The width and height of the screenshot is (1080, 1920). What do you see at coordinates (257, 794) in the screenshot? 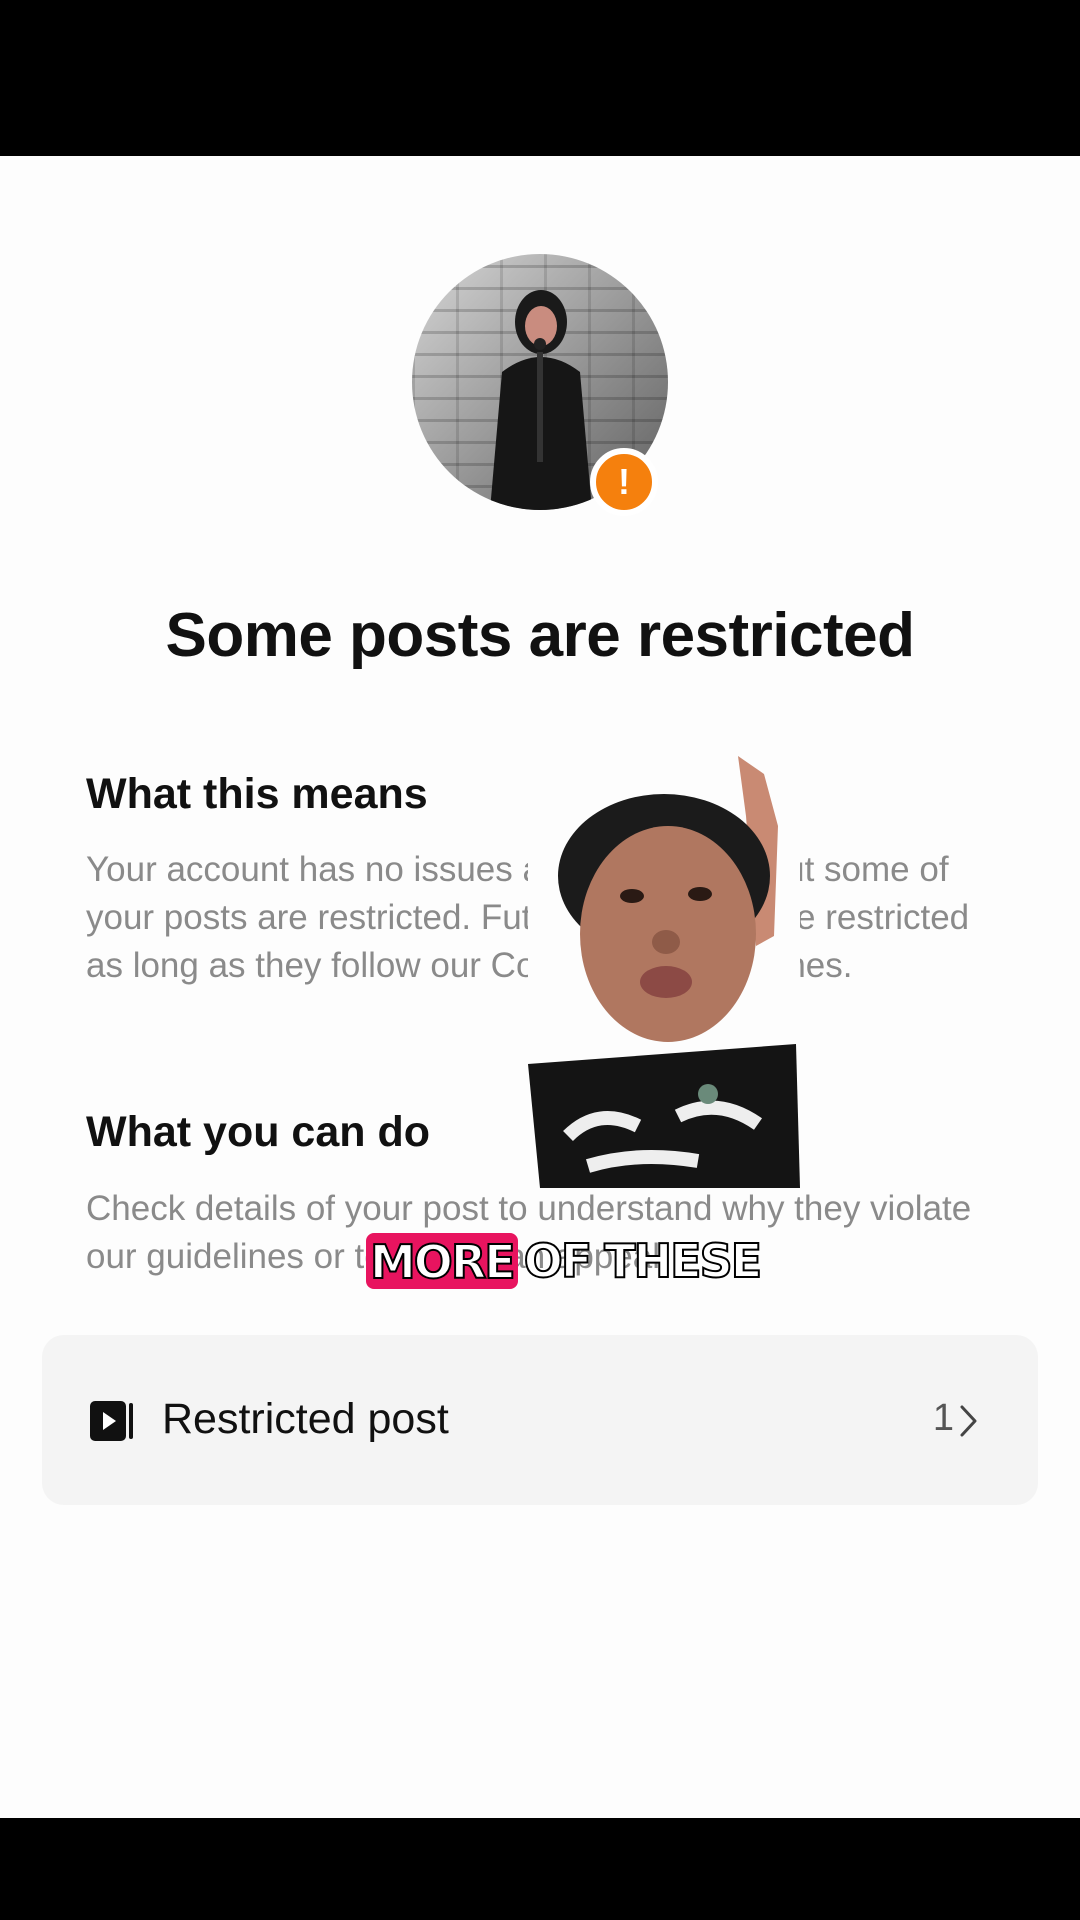
I see `section-heading-what-this-means: What this means` at bounding box center [257, 794].